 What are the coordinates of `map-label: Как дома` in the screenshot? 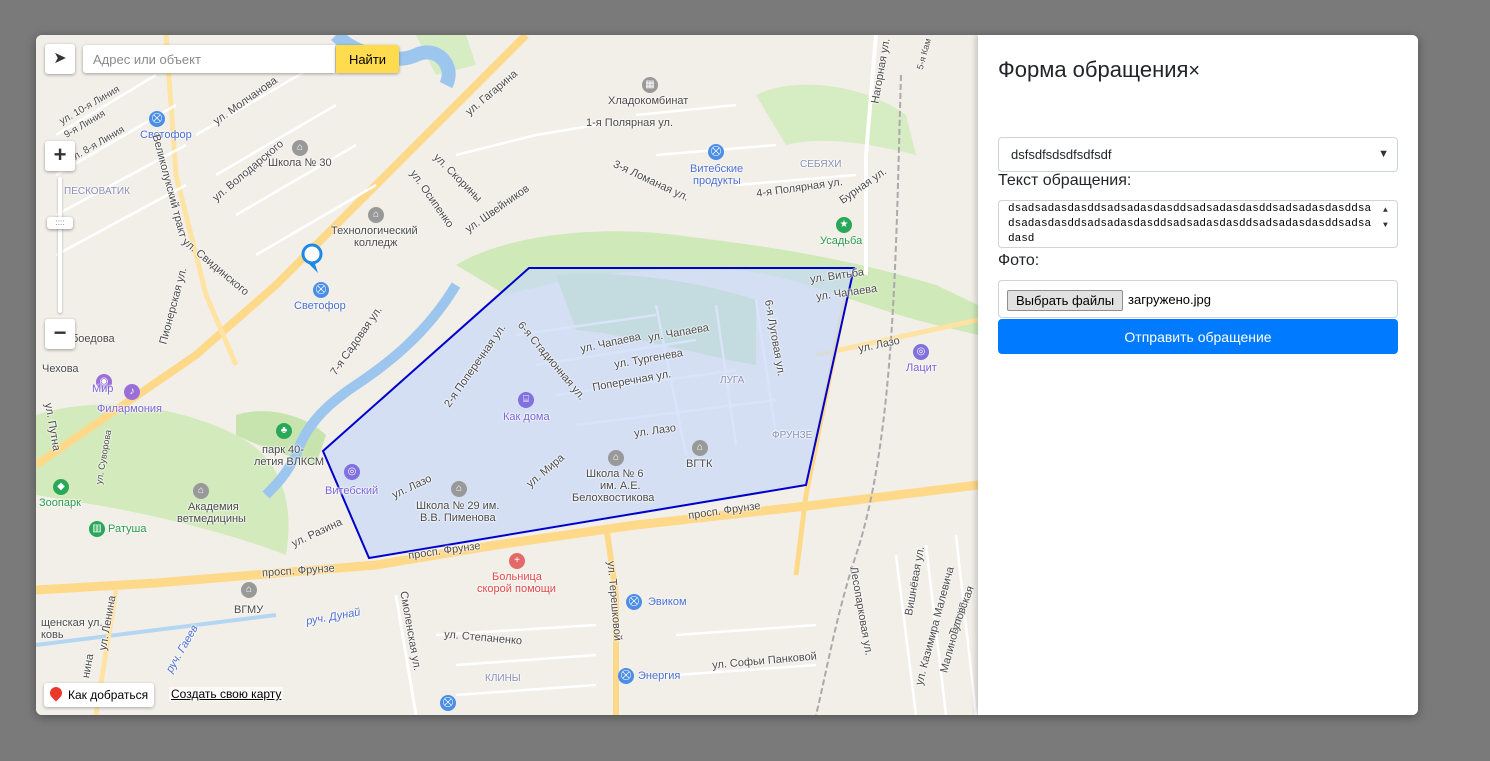 It's located at (526, 417).